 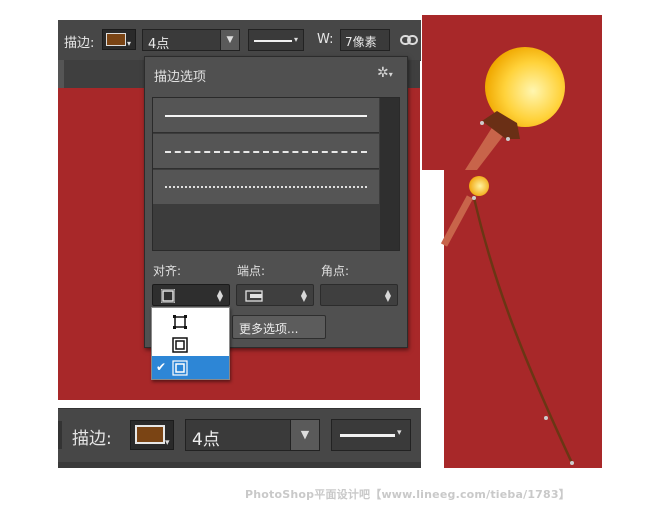 I want to click on align-dropdown-menu: ✔, so click(x=190, y=343).